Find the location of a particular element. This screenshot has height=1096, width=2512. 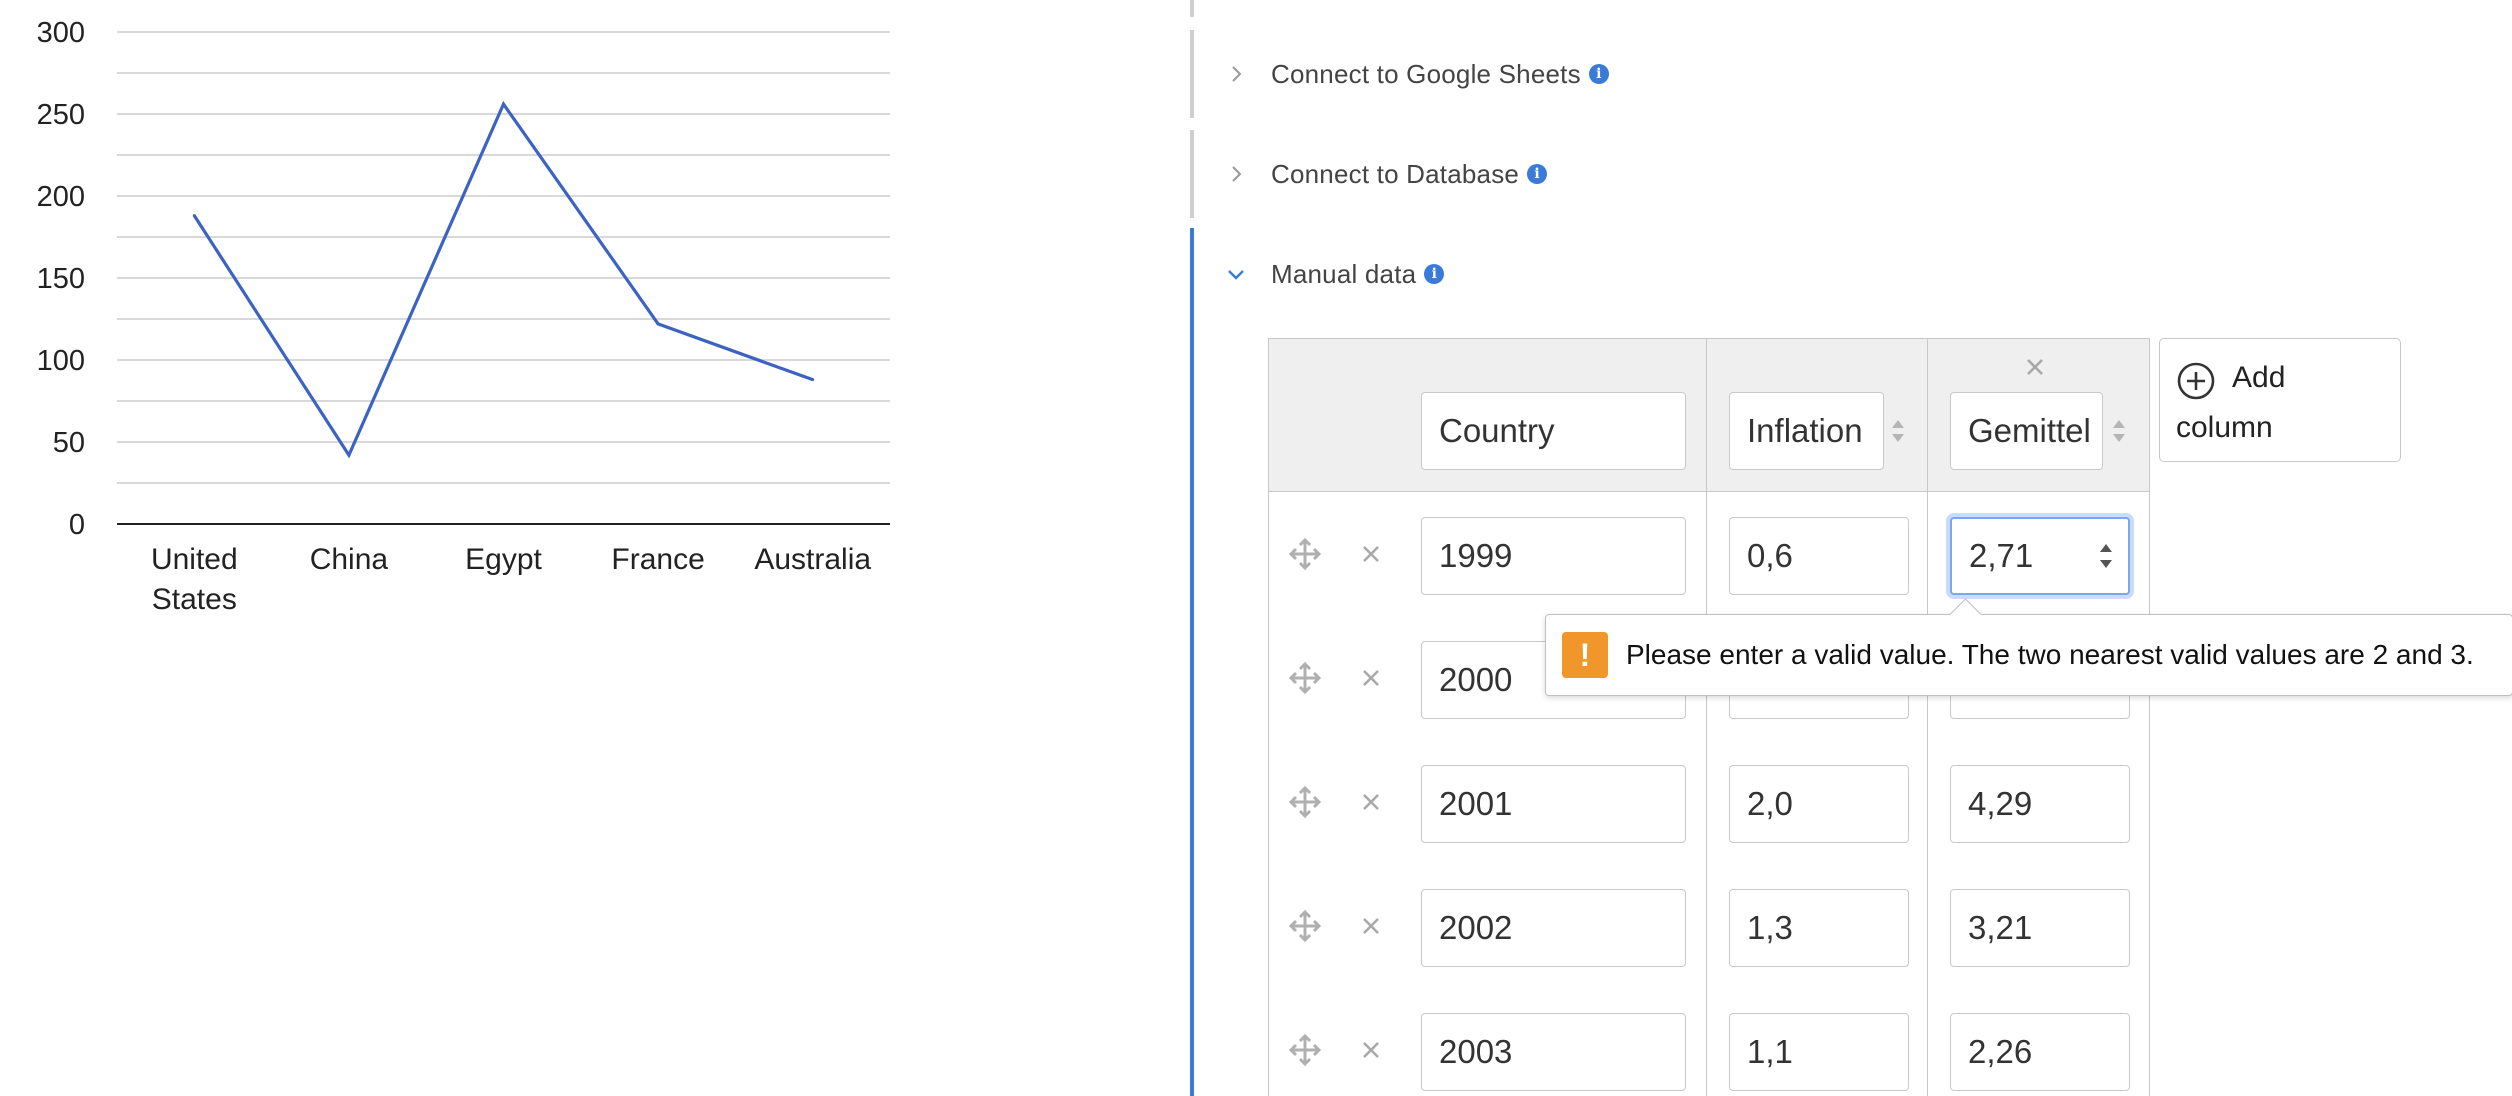

table-cell: 1,3 is located at coordinates (1819, 928).